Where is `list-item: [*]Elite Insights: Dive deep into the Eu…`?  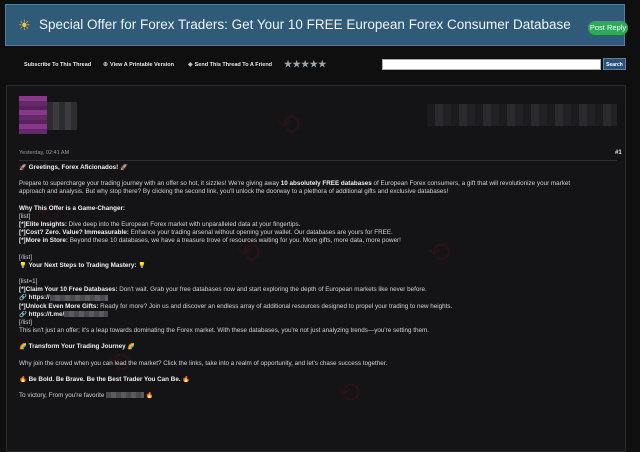
list-item: [*]Elite Insights: Dive deep into the Eu… is located at coordinates (160, 225).